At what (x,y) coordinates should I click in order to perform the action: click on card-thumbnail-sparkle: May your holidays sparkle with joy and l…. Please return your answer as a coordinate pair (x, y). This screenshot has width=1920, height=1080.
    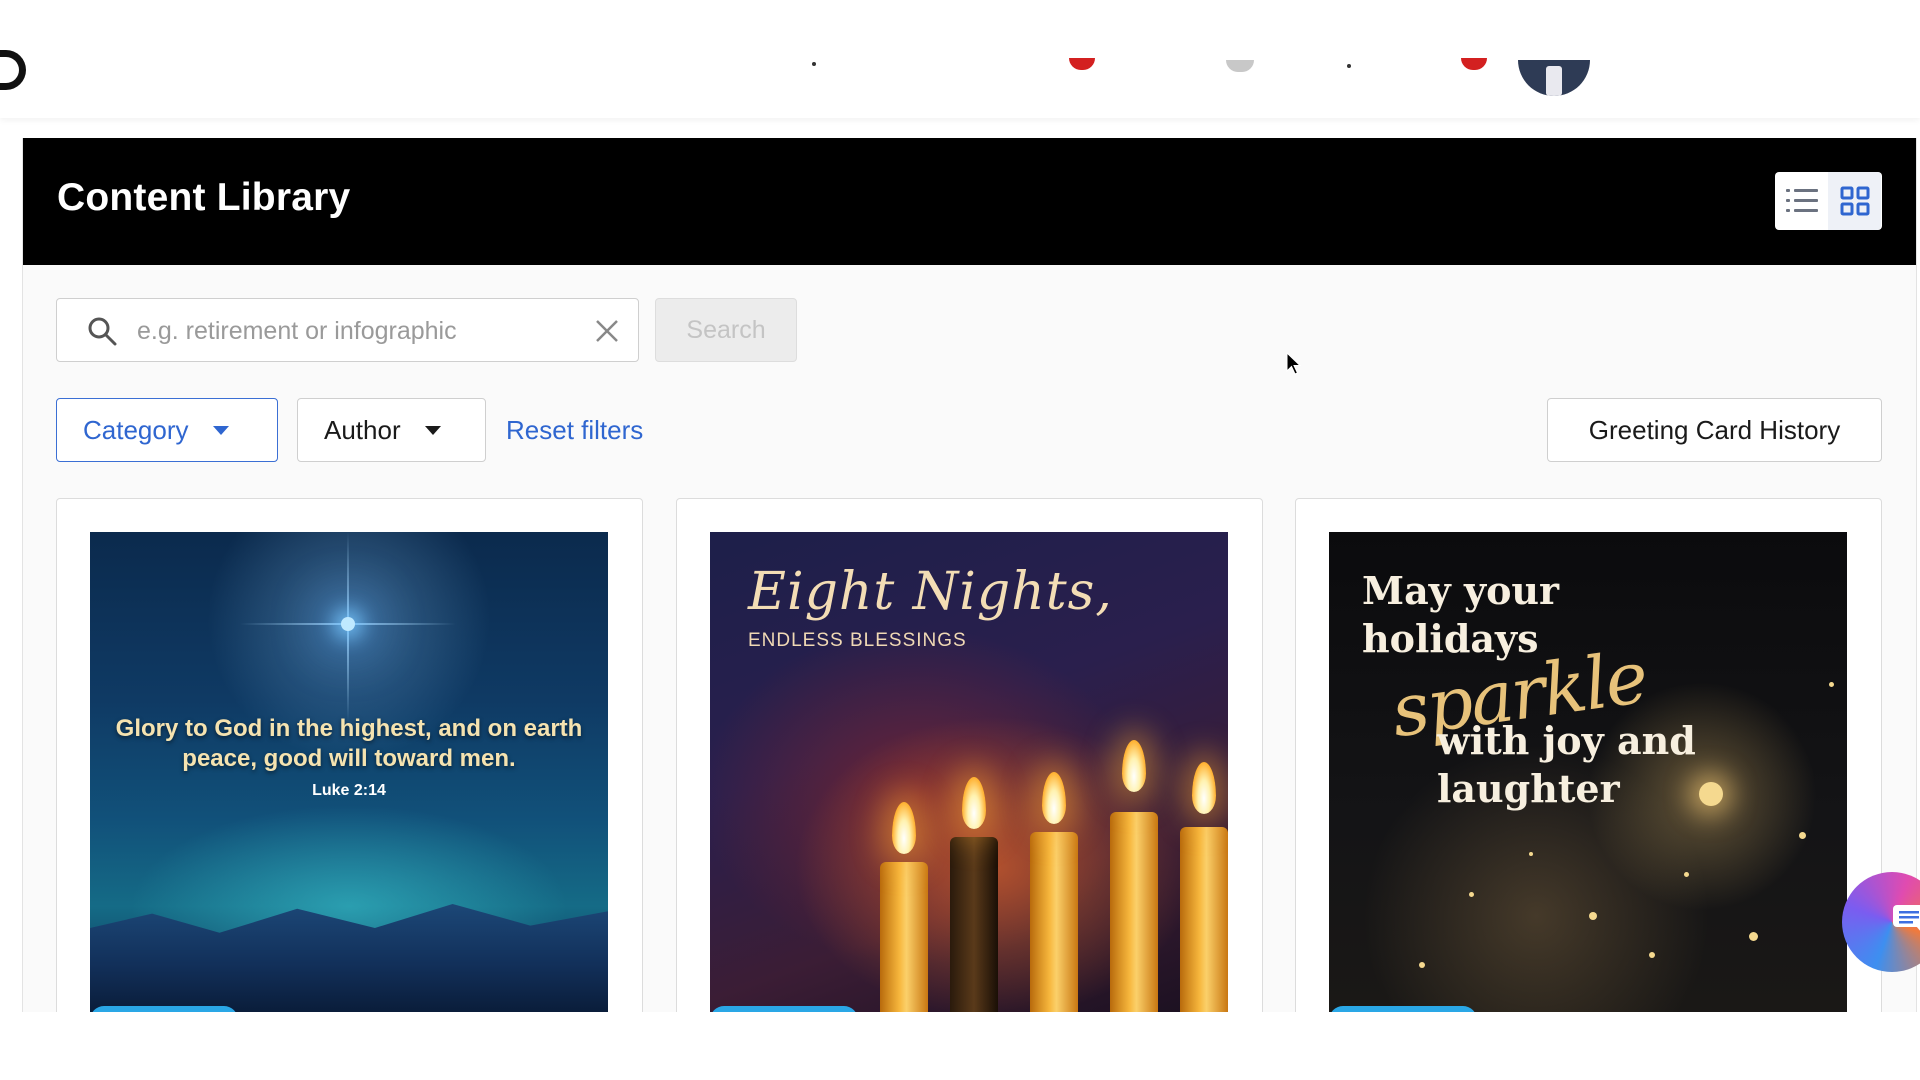
    Looking at the image, I should click on (1588, 772).